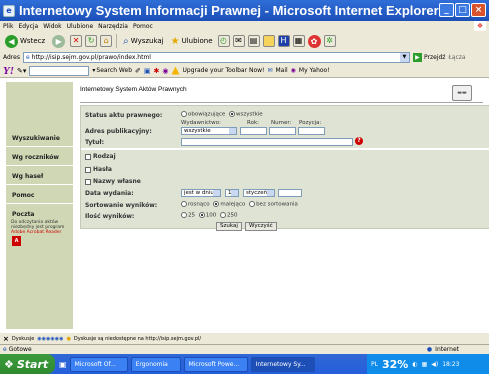  Describe the element at coordinates (298, 41) in the screenshot. I see `research-icon: ▦` at that location.